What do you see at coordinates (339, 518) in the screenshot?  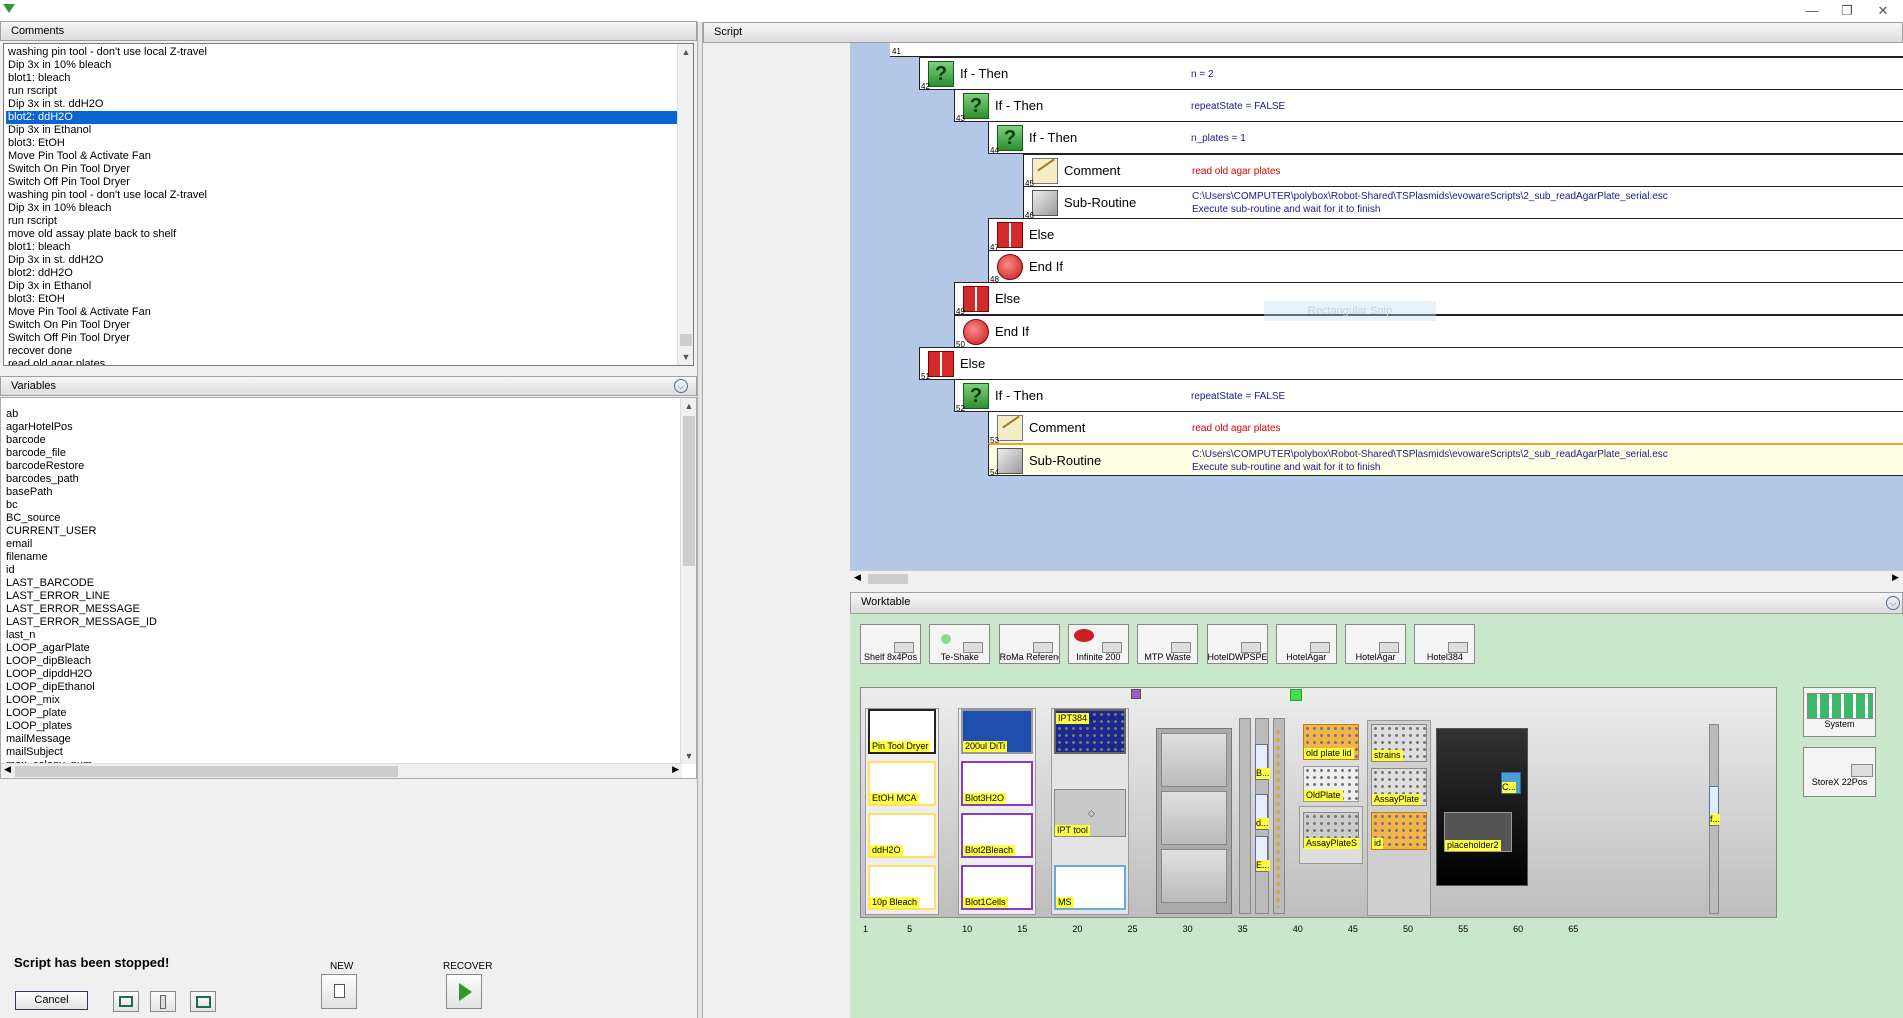 I see `variable-item: BC_source` at bounding box center [339, 518].